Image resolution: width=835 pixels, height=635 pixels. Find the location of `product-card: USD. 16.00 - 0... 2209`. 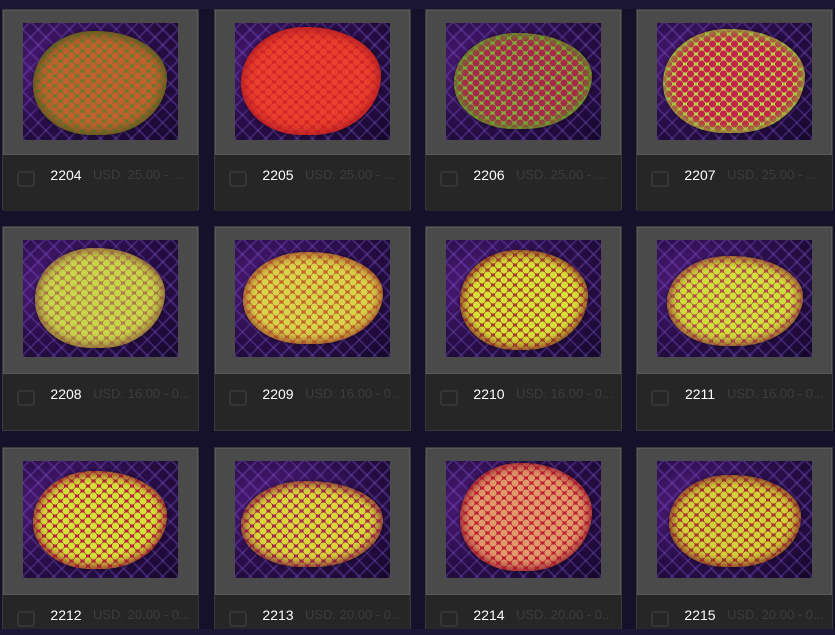

product-card: USD. 16.00 - 0... 2209 is located at coordinates (312, 328).